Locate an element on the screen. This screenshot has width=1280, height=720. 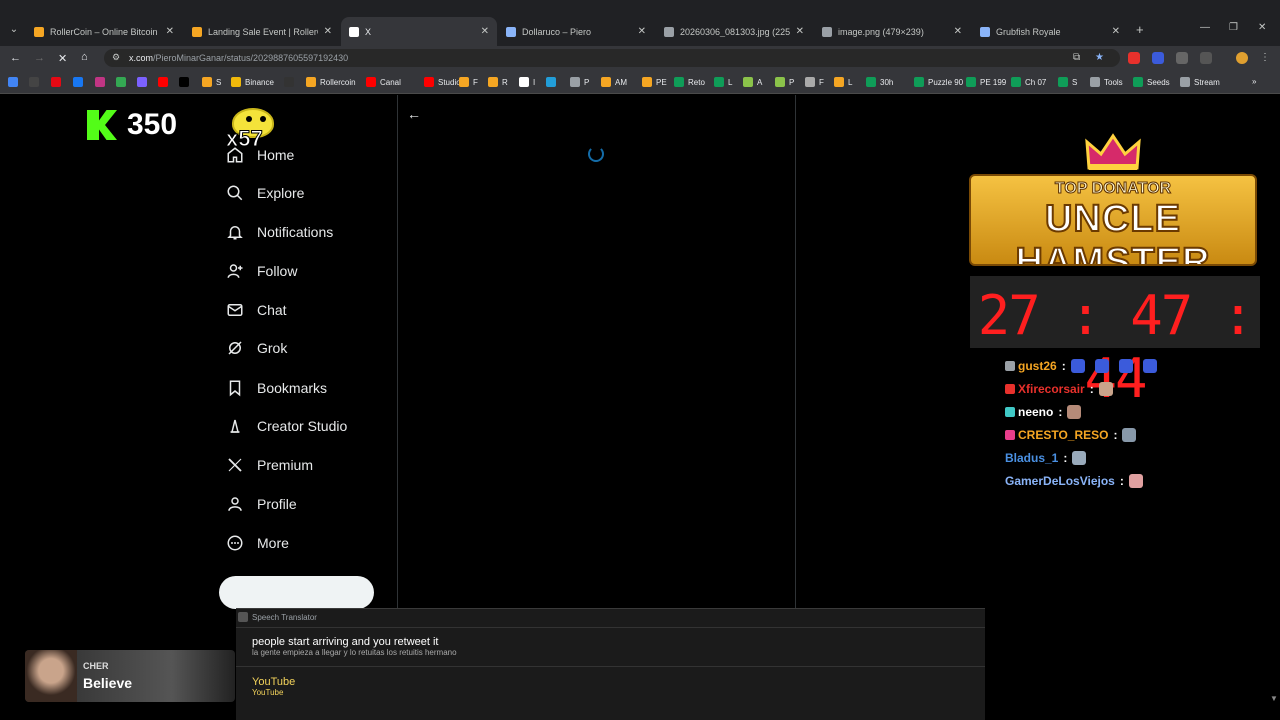
bookmark-item: Reto is located at coordinates (689, 82).